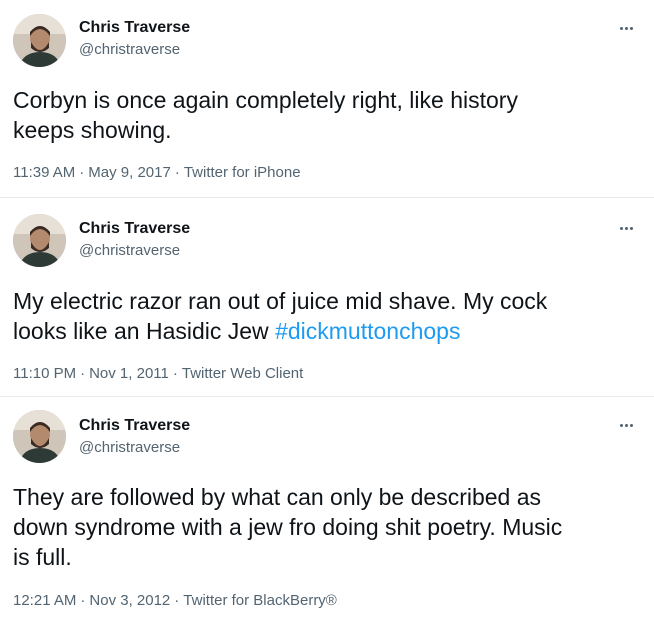 The image size is (654, 624). What do you see at coordinates (92, 130) in the screenshot?
I see `tweet-text-line: keeps showing.` at bounding box center [92, 130].